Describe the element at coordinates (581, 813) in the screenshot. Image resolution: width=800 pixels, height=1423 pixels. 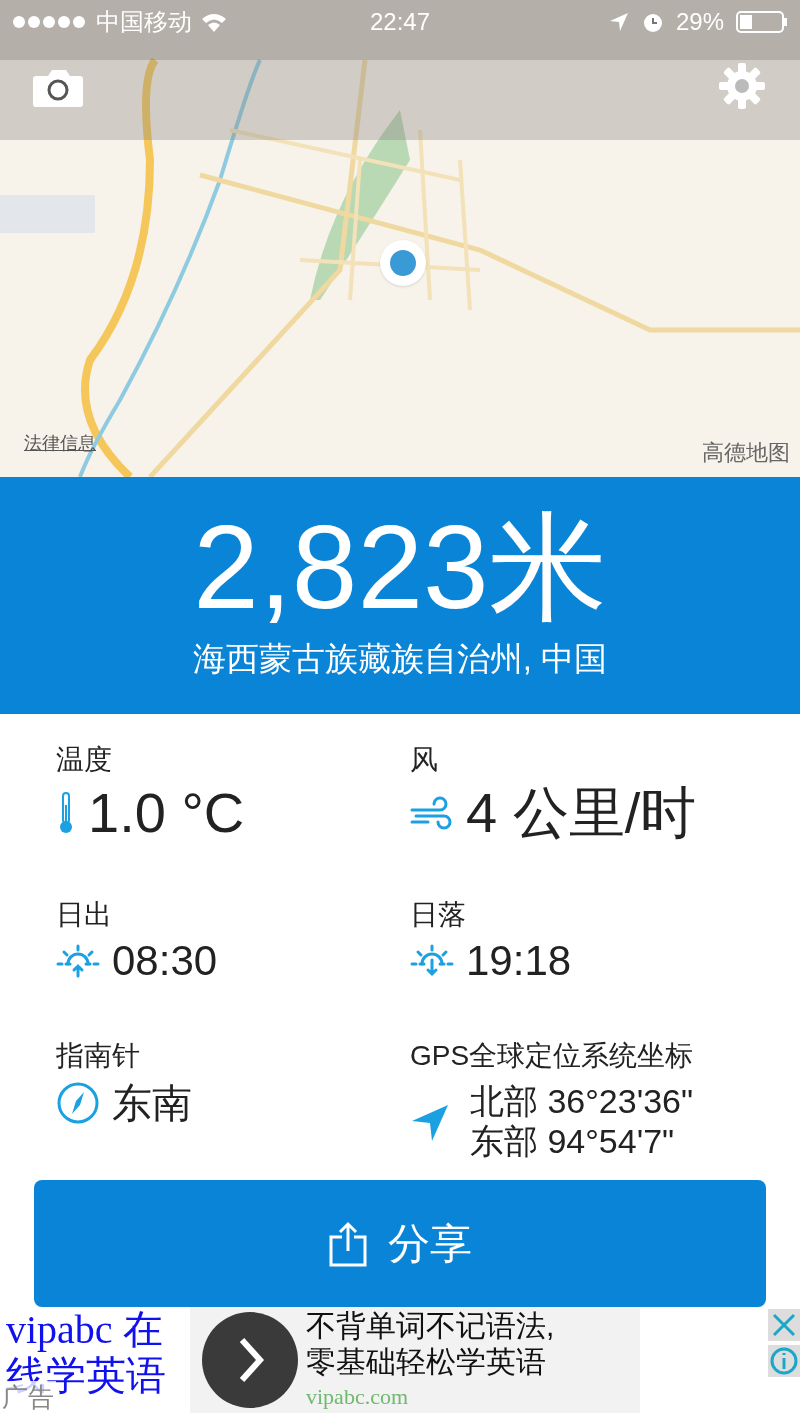
I see `stat-value: 4 公里/时` at that location.